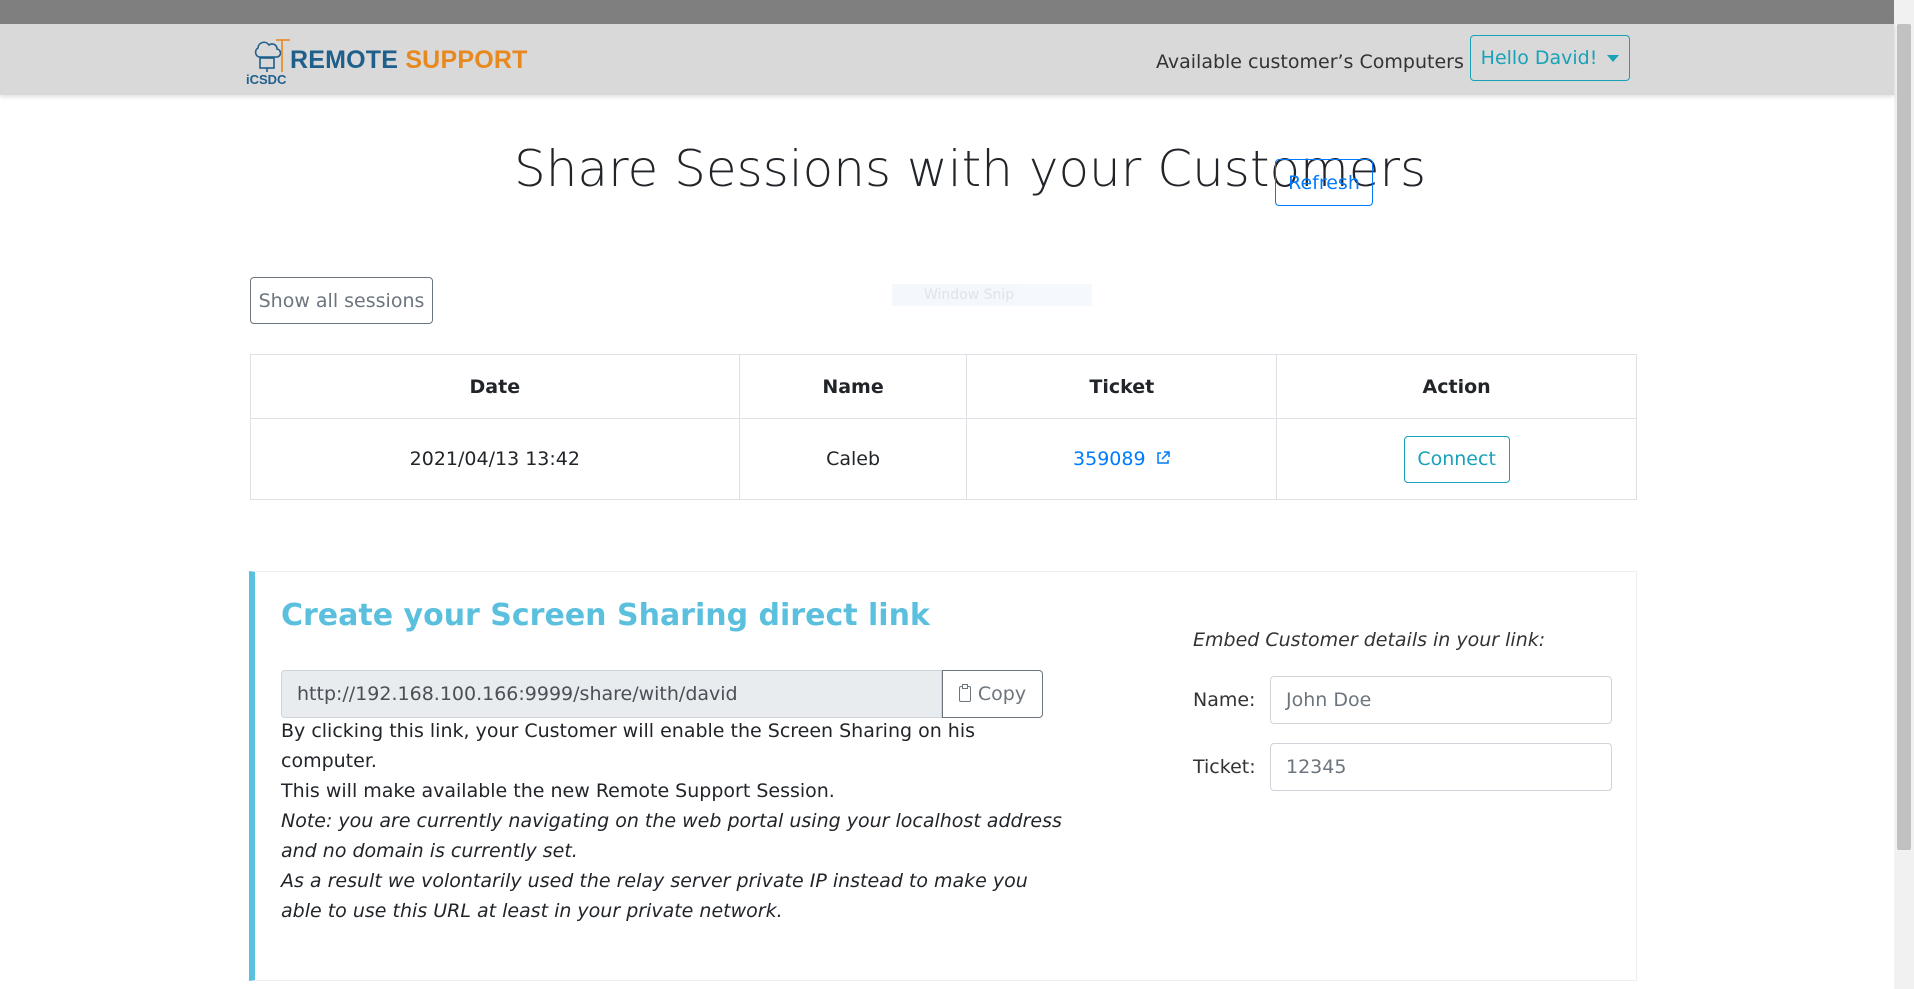  Describe the element at coordinates (1002, 694) in the screenshot. I see `copy-label: Copy` at that location.